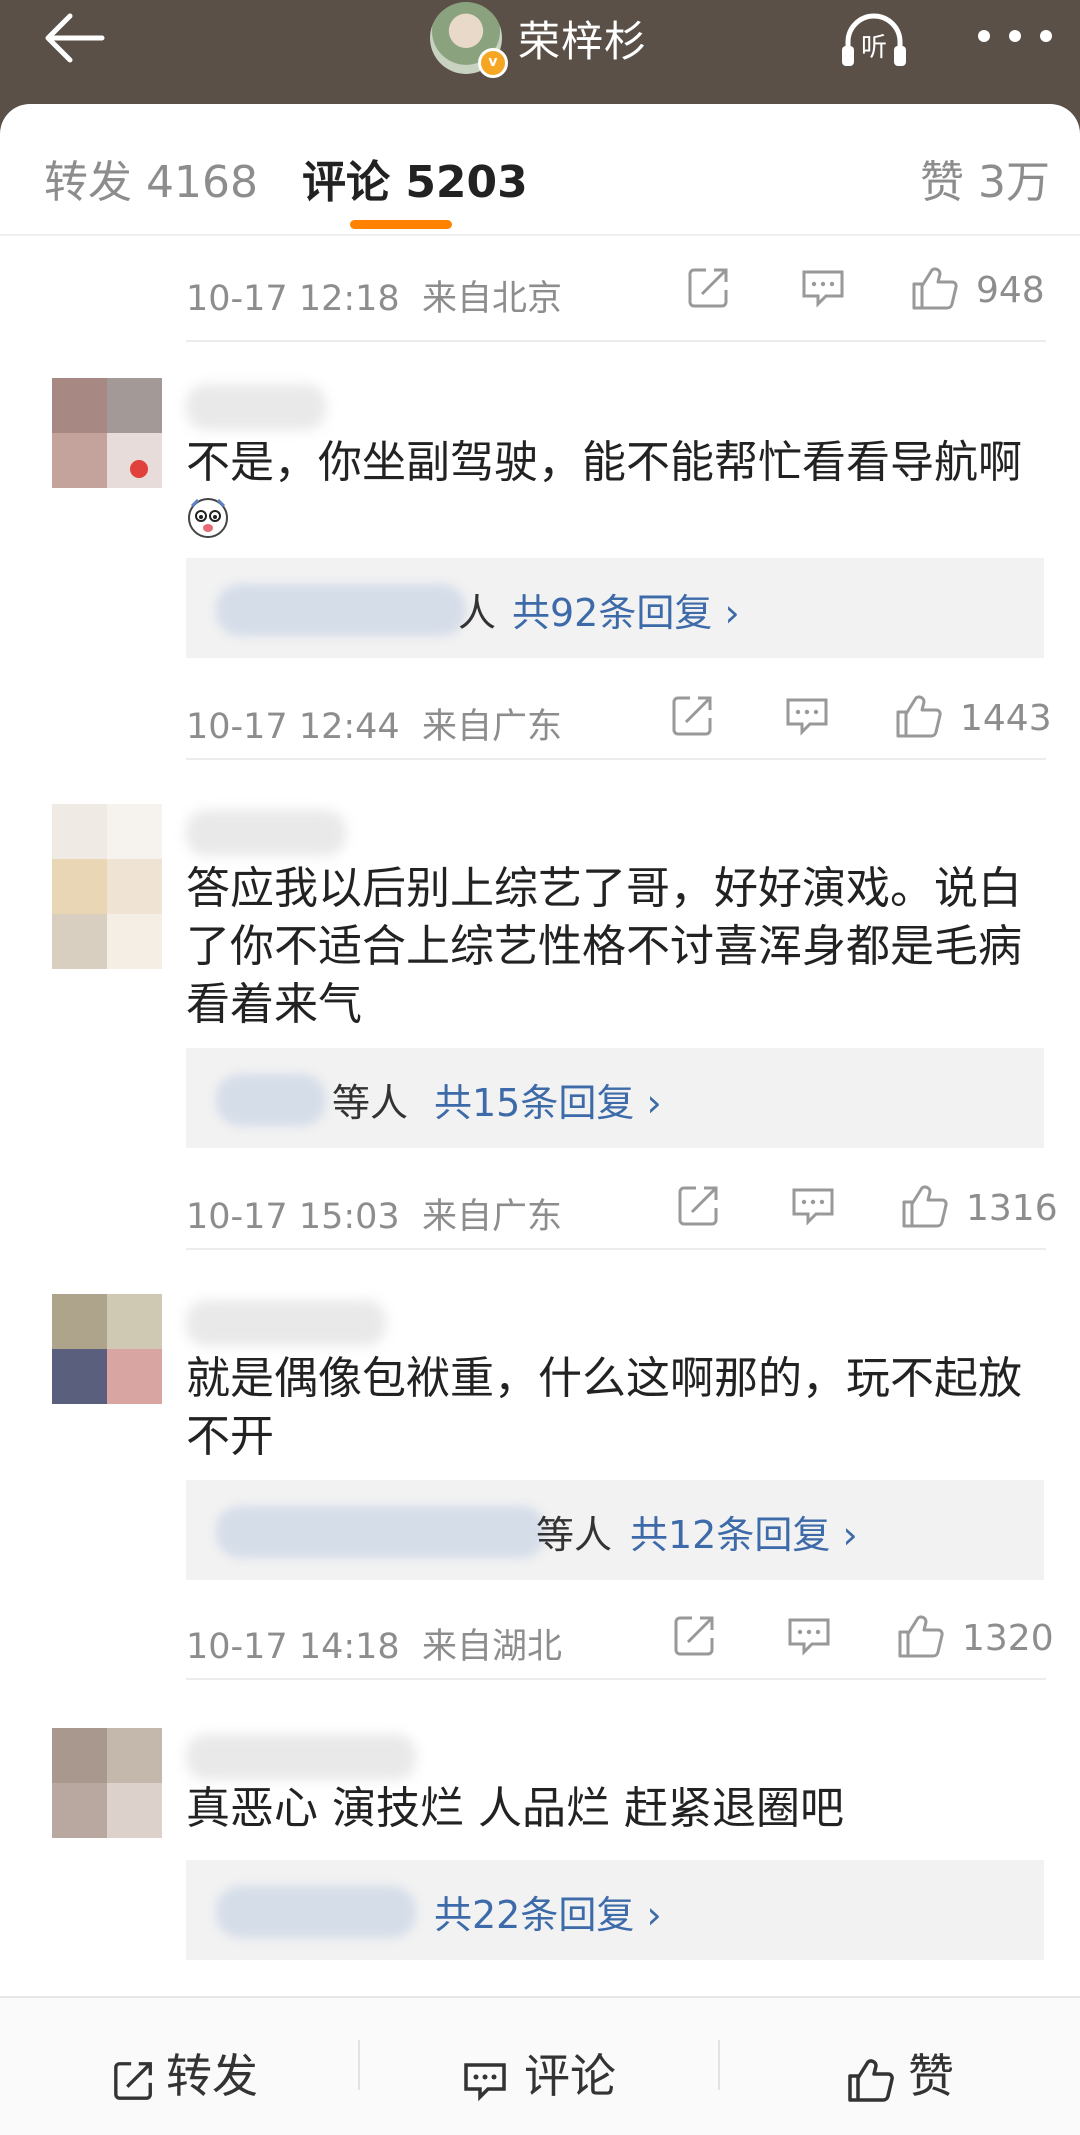  What do you see at coordinates (133, 2080) in the screenshot?
I see `repost-icon` at bounding box center [133, 2080].